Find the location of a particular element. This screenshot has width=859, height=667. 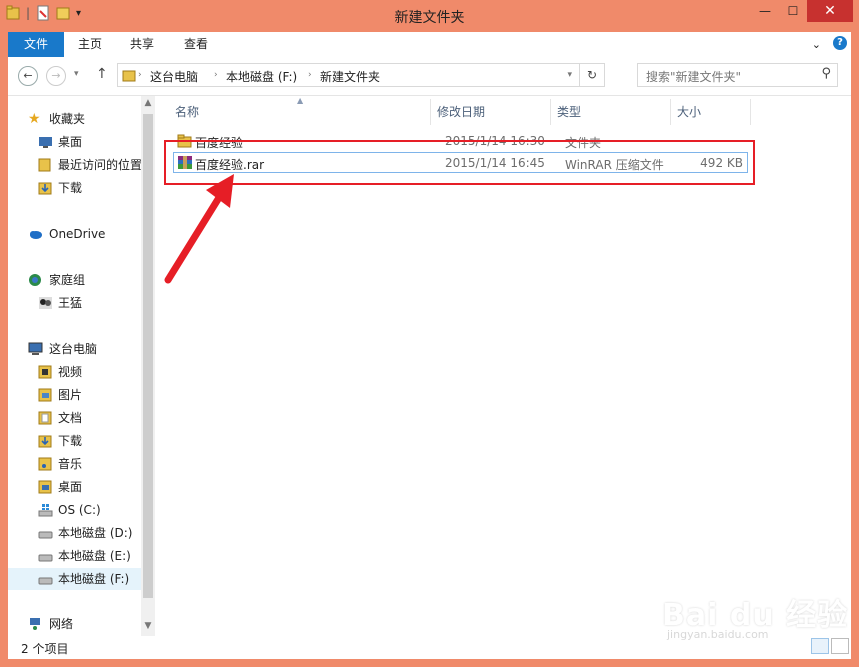

sidebar-item-favorites: ★ 收藏夹 is located at coordinates (74, 119).